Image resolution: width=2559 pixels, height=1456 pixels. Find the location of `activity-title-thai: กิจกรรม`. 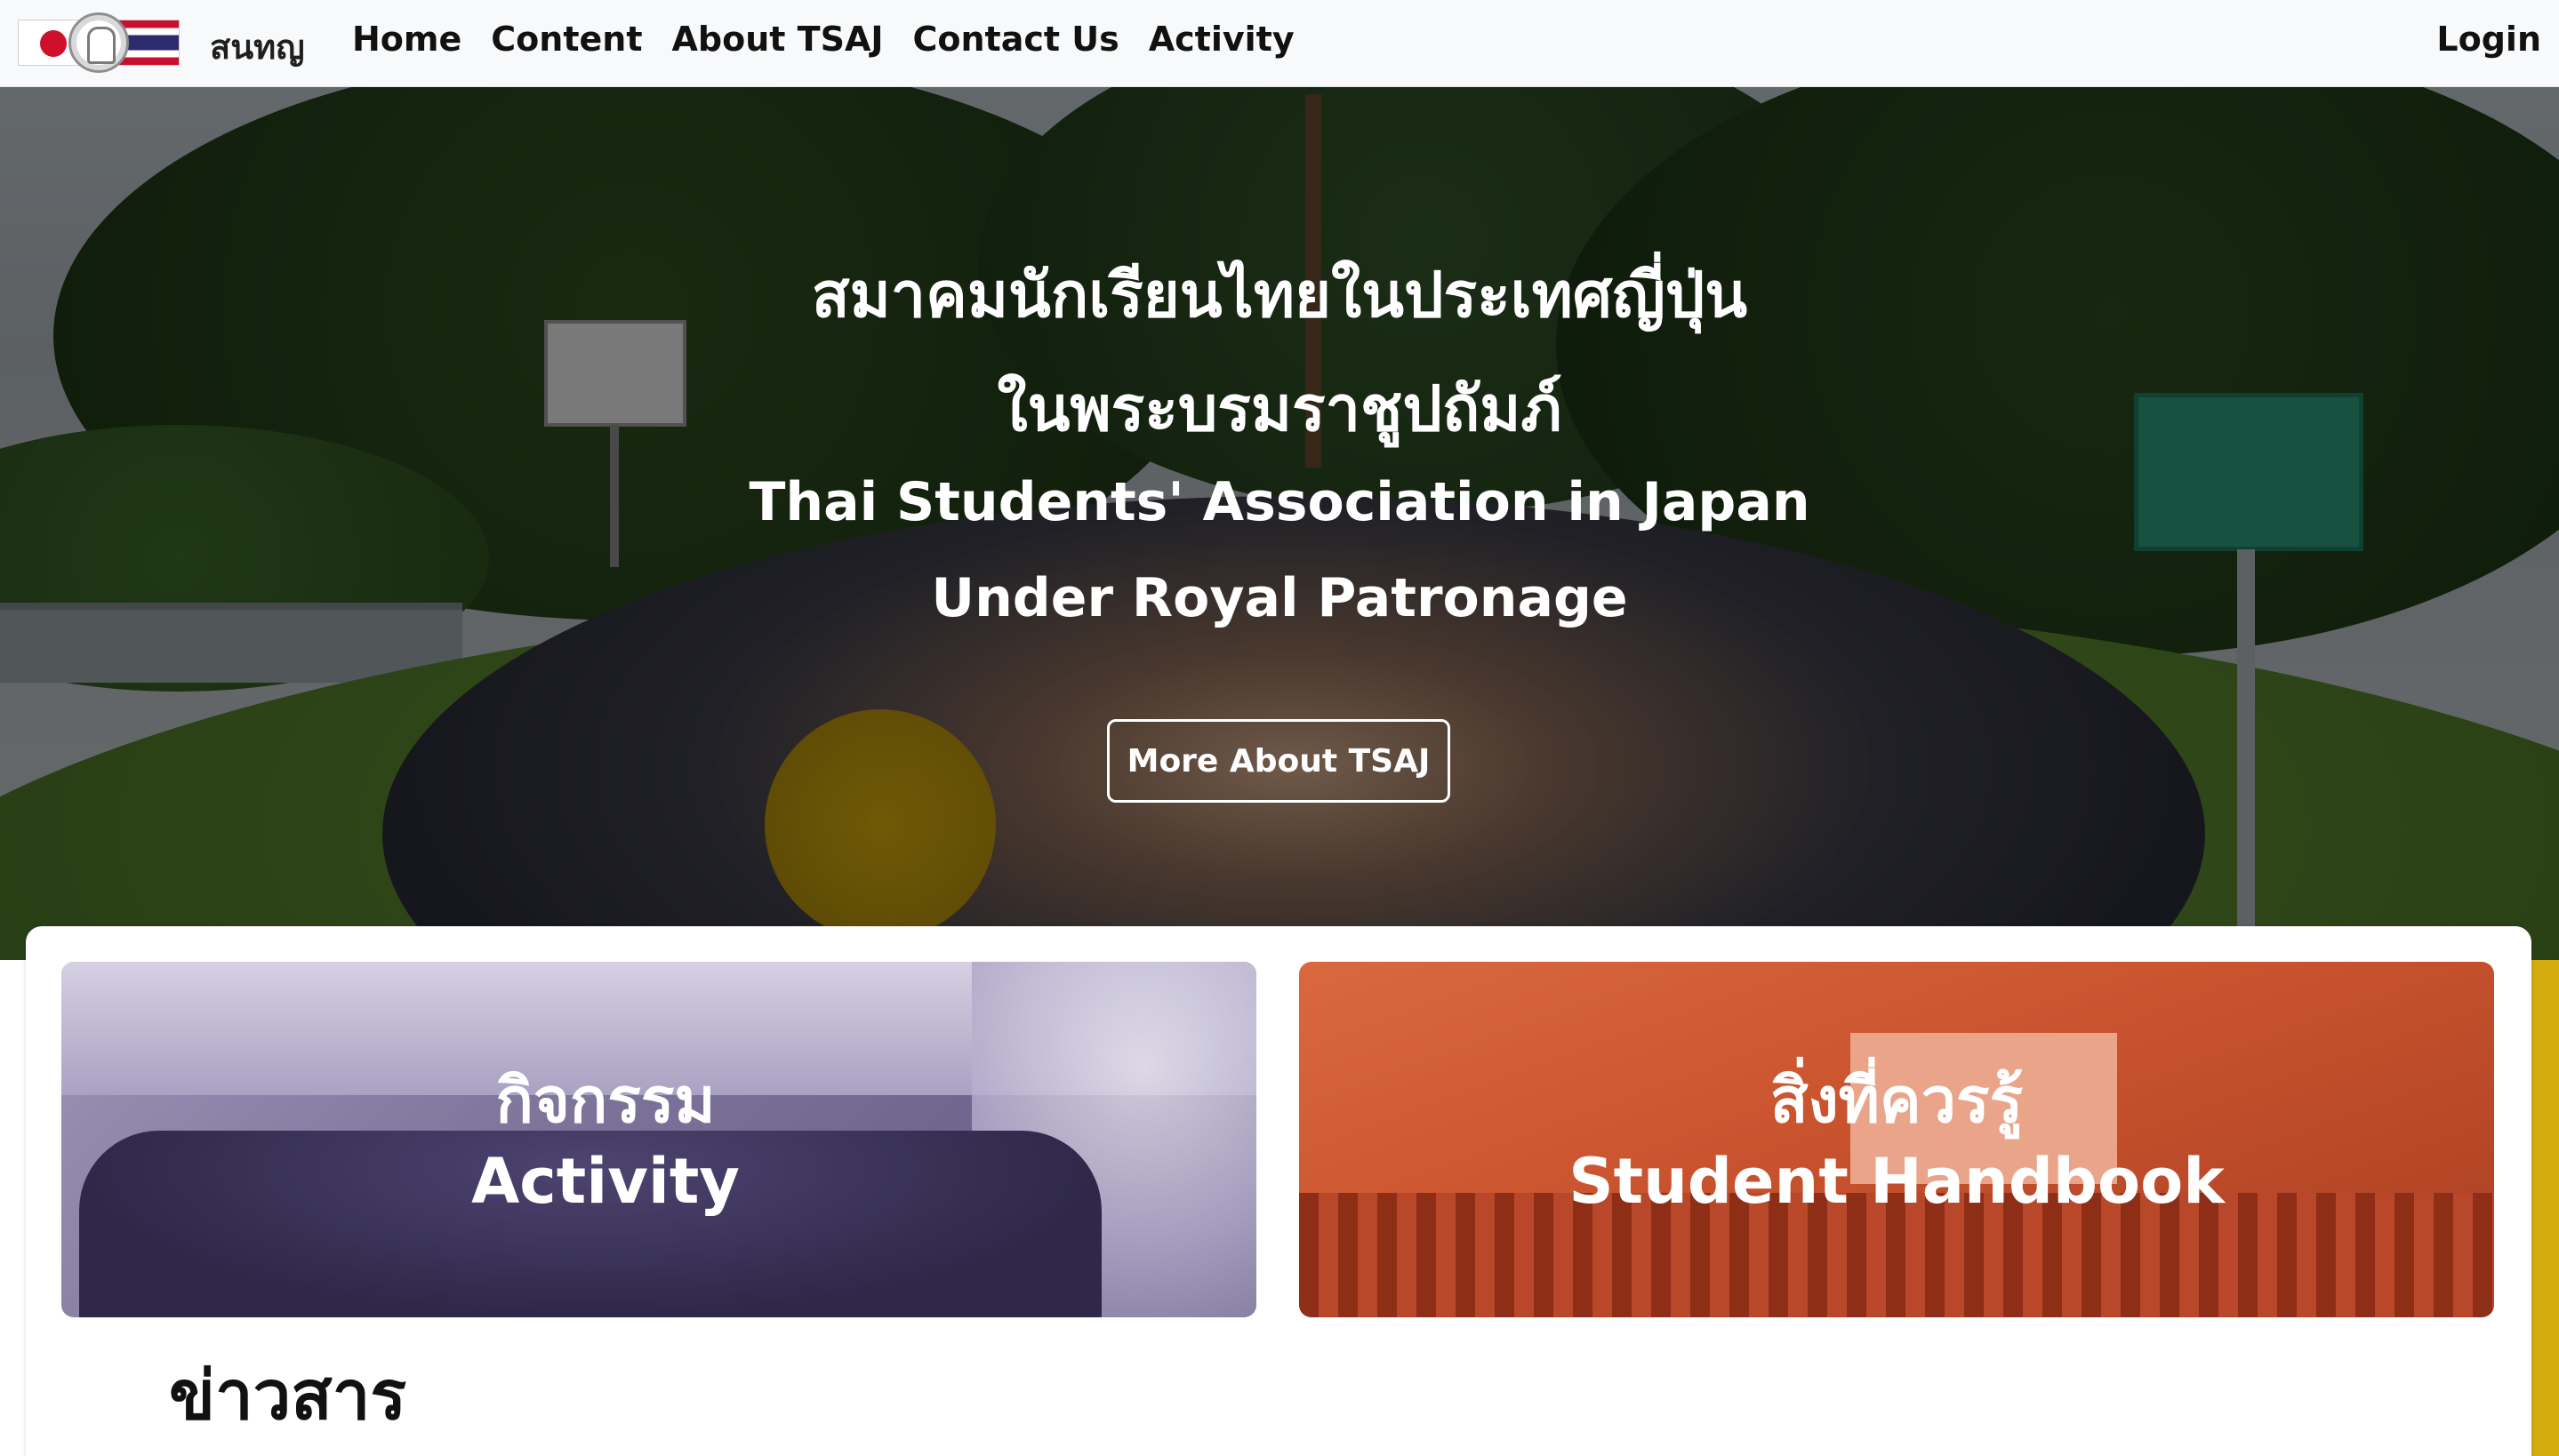

activity-title-thai: กิจกรรม is located at coordinates (605, 1100).